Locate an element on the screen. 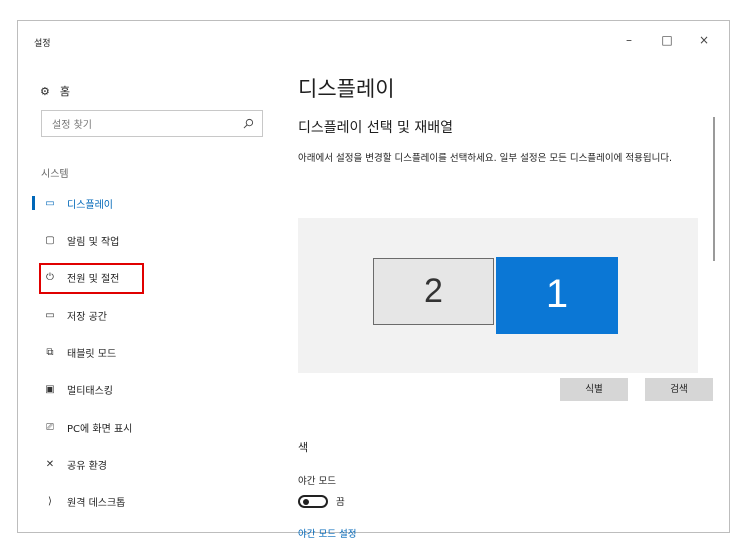 This screenshot has height=552, width=748. active-indicator is located at coordinates (33, 203).